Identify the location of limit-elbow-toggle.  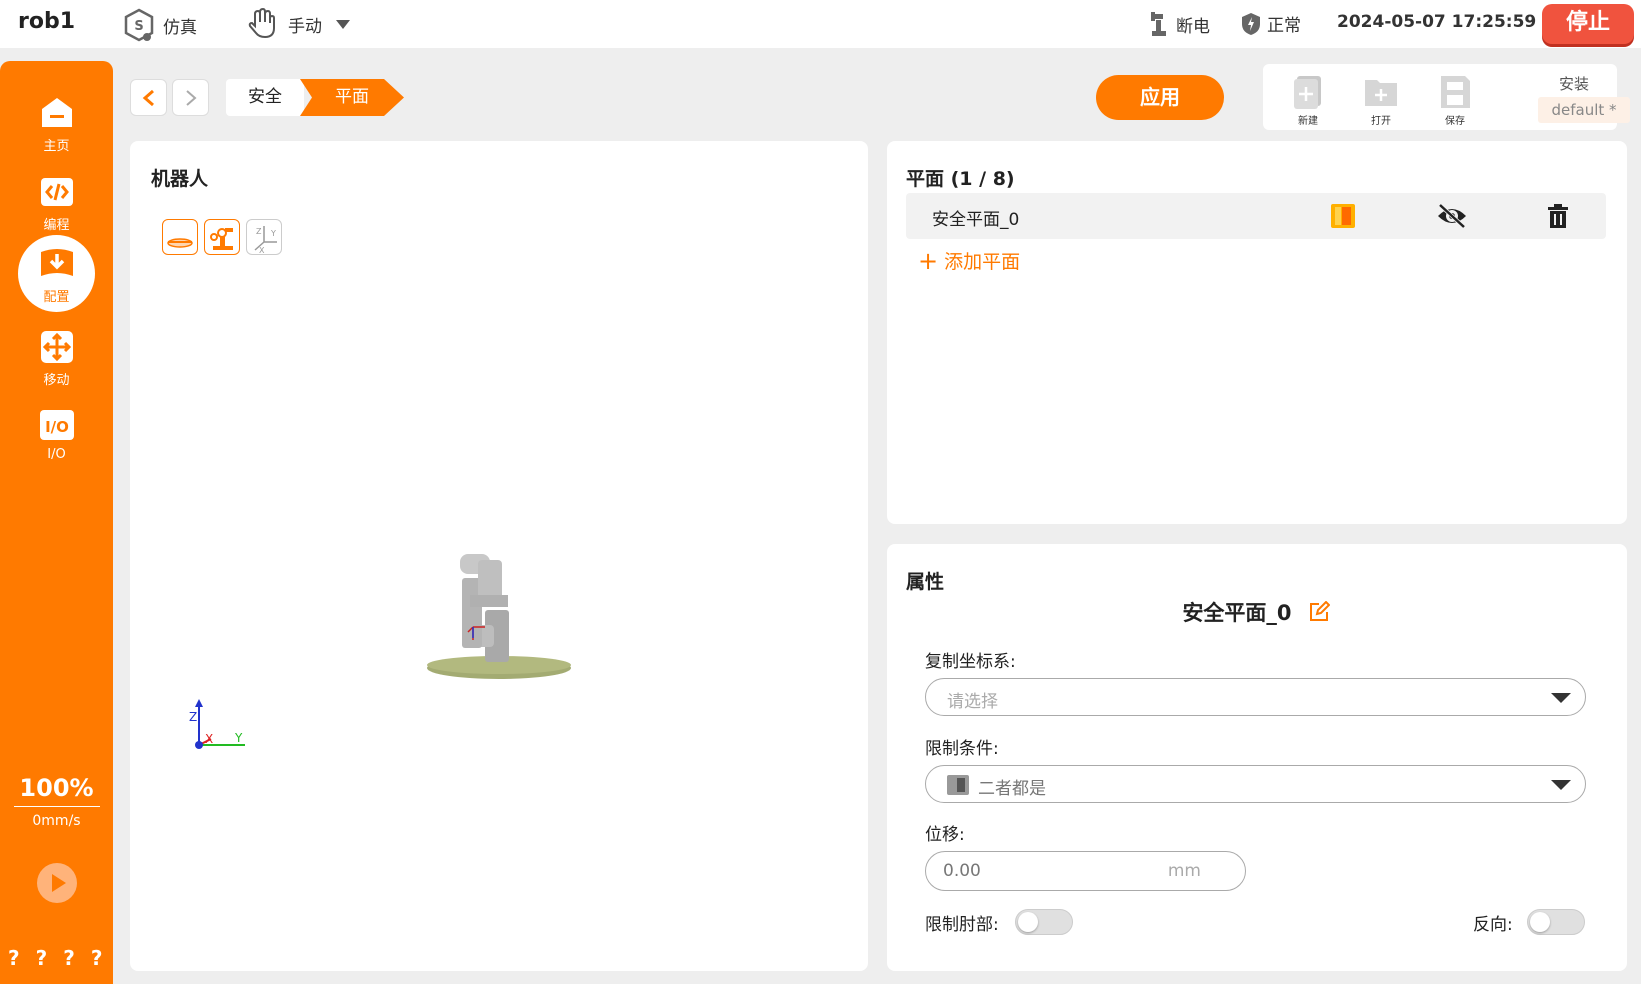
(1044, 922).